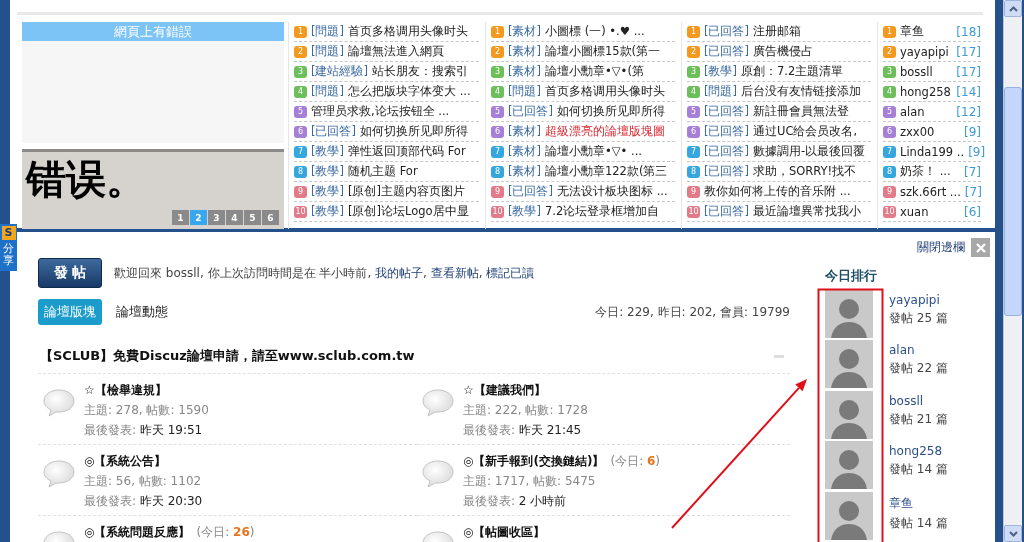 The height and width of the screenshot is (542, 1024). What do you see at coordinates (8, 256) in the screenshot?
I see `share-tab: 分享` at bounding box center [8, 256].